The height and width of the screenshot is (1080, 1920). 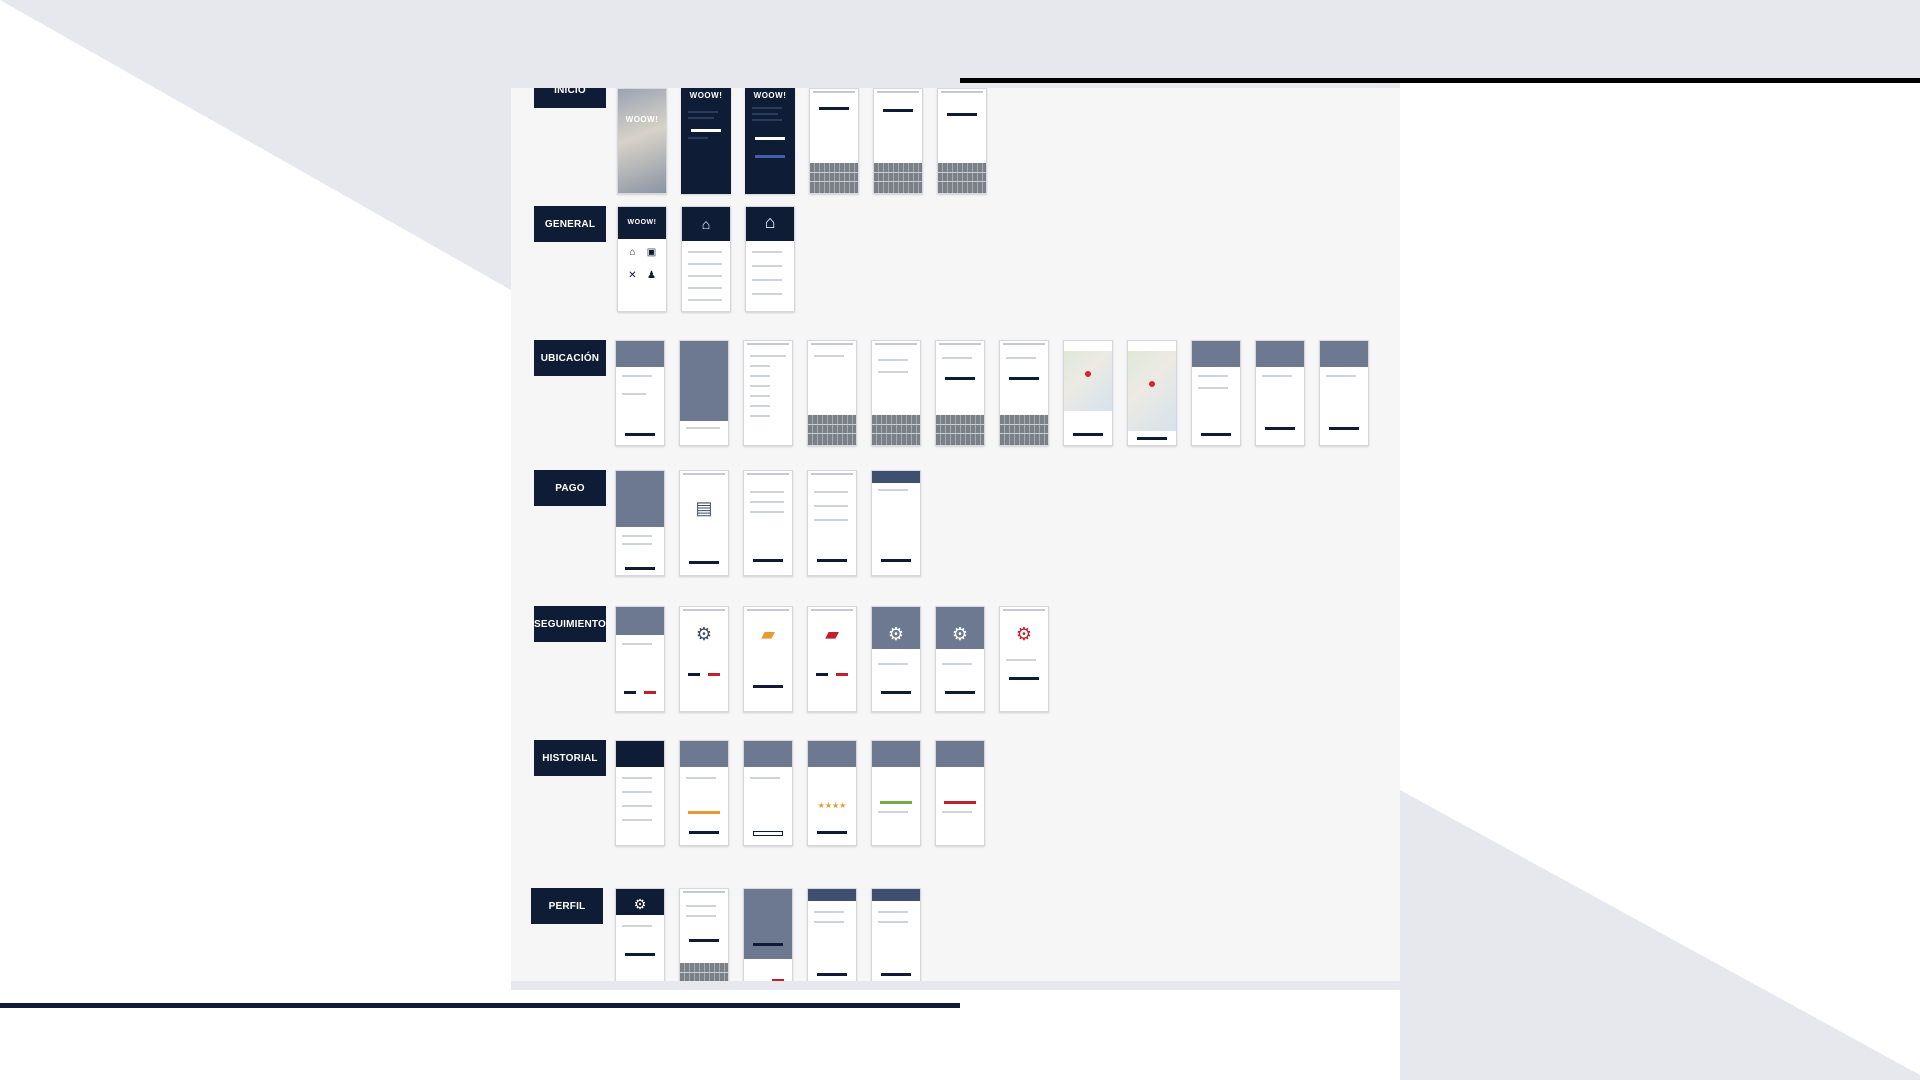 What do you see at coordinates (651, 278) in the screenshot?
I see `users-icon: ♟` at bounding box center [651, 278].